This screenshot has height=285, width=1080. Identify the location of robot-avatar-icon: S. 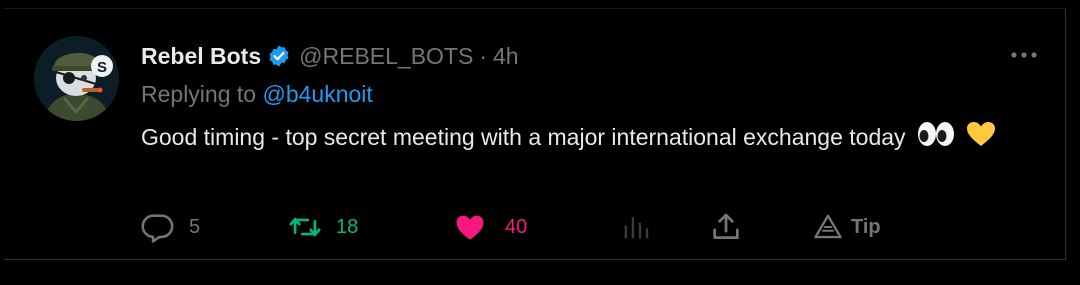
(76, 78).